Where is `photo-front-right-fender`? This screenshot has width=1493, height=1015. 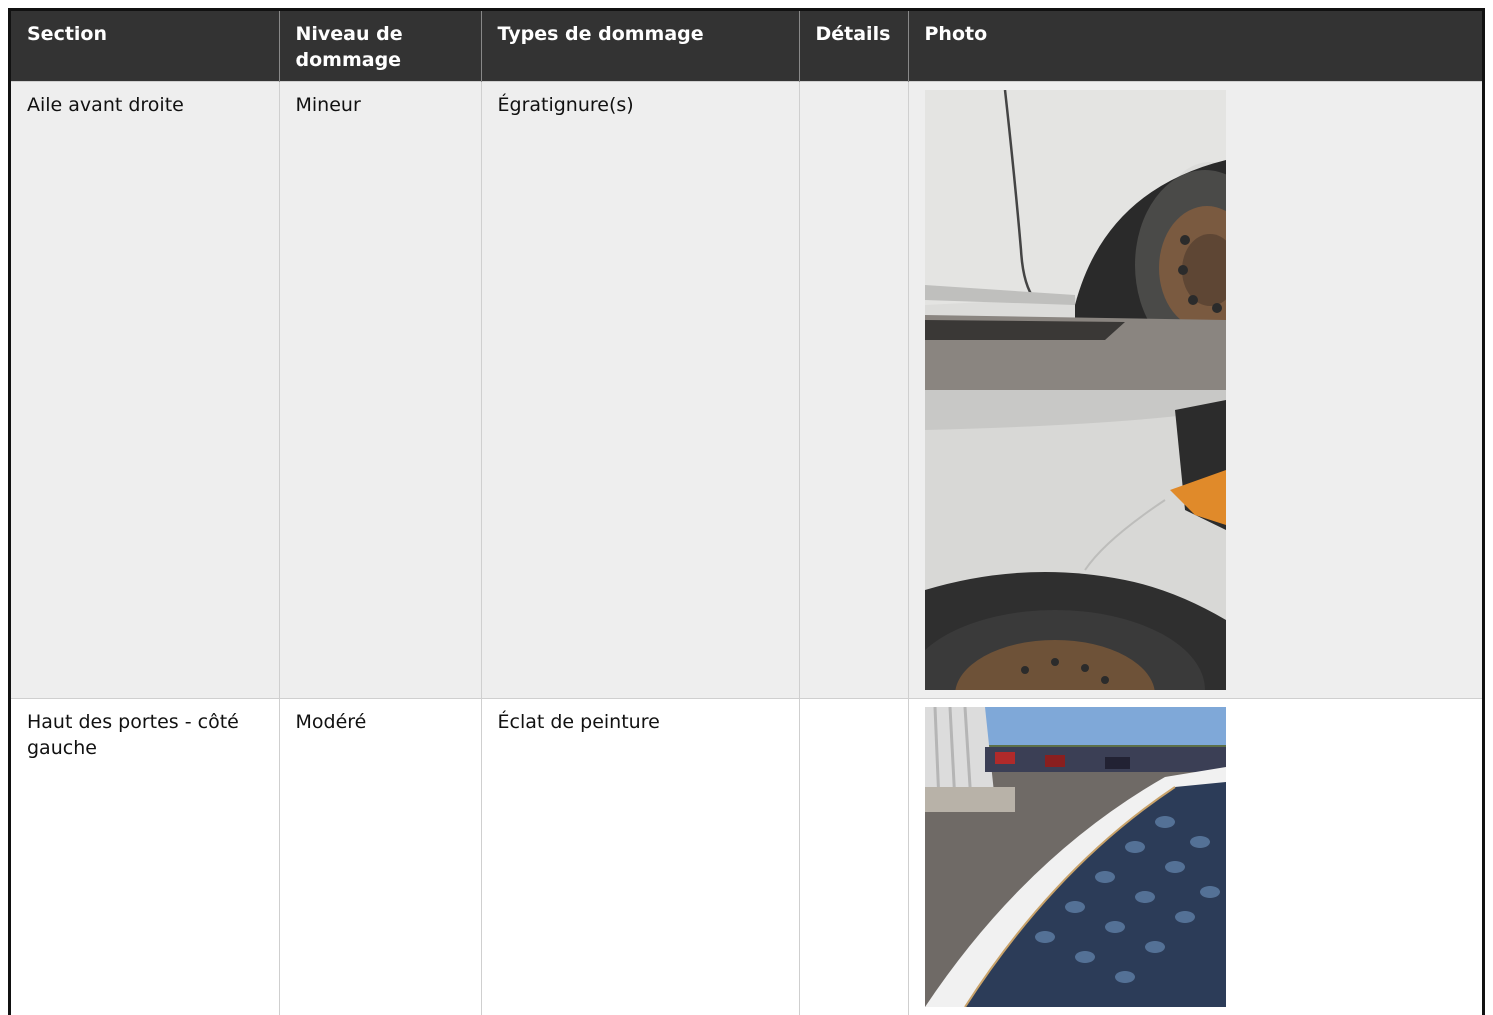
photo-front-right-fender is located at coordinates (1075, 540).